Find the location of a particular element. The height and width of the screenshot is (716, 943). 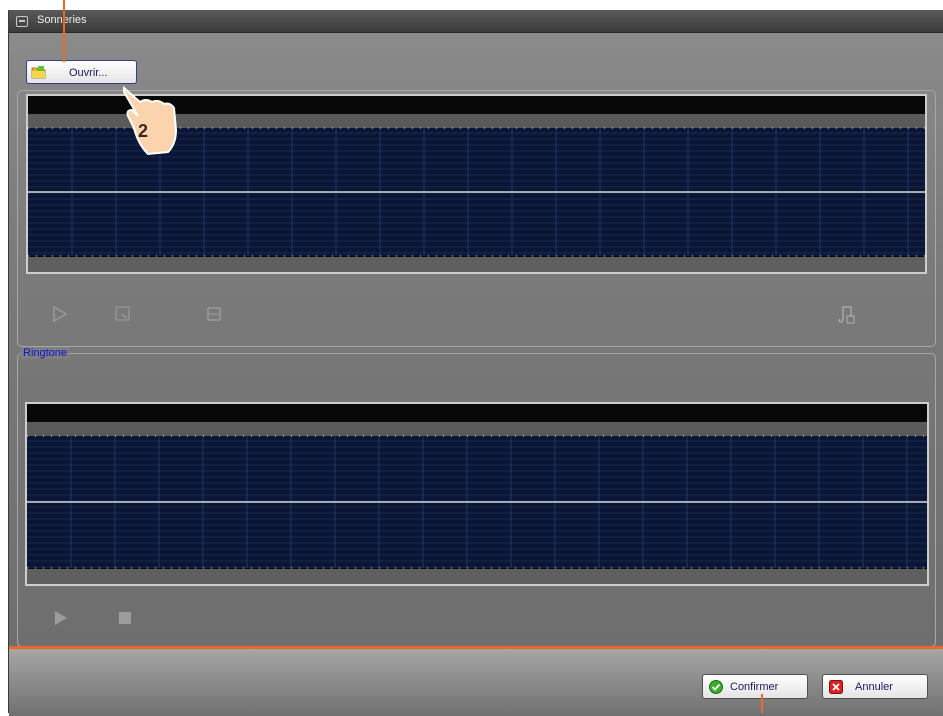

cancel-label: Annuler is located at coordinates (874, 687).